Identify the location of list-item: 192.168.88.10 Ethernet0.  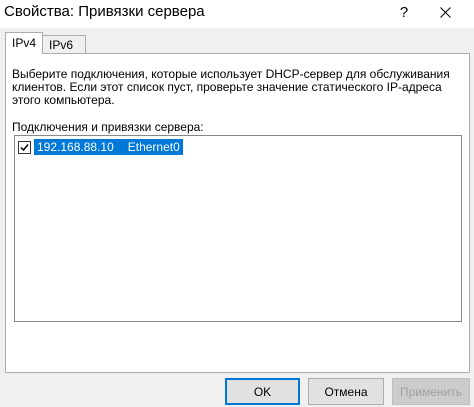
(100, 147).